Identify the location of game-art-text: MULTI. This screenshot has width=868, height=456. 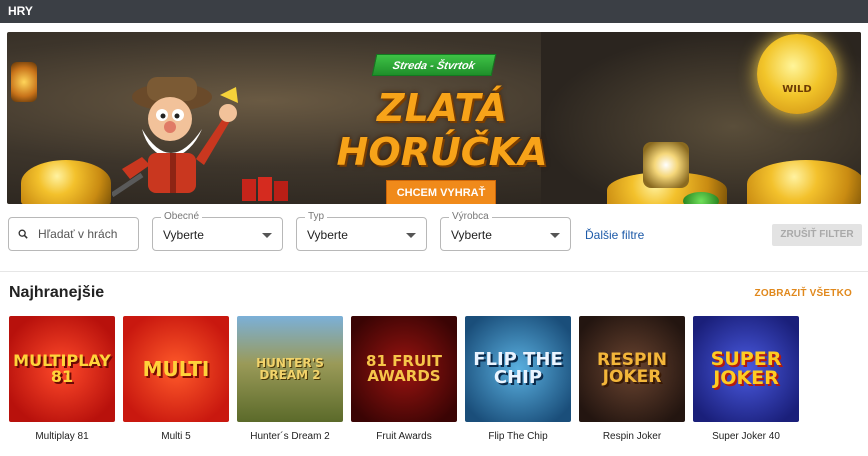
(176, 369).